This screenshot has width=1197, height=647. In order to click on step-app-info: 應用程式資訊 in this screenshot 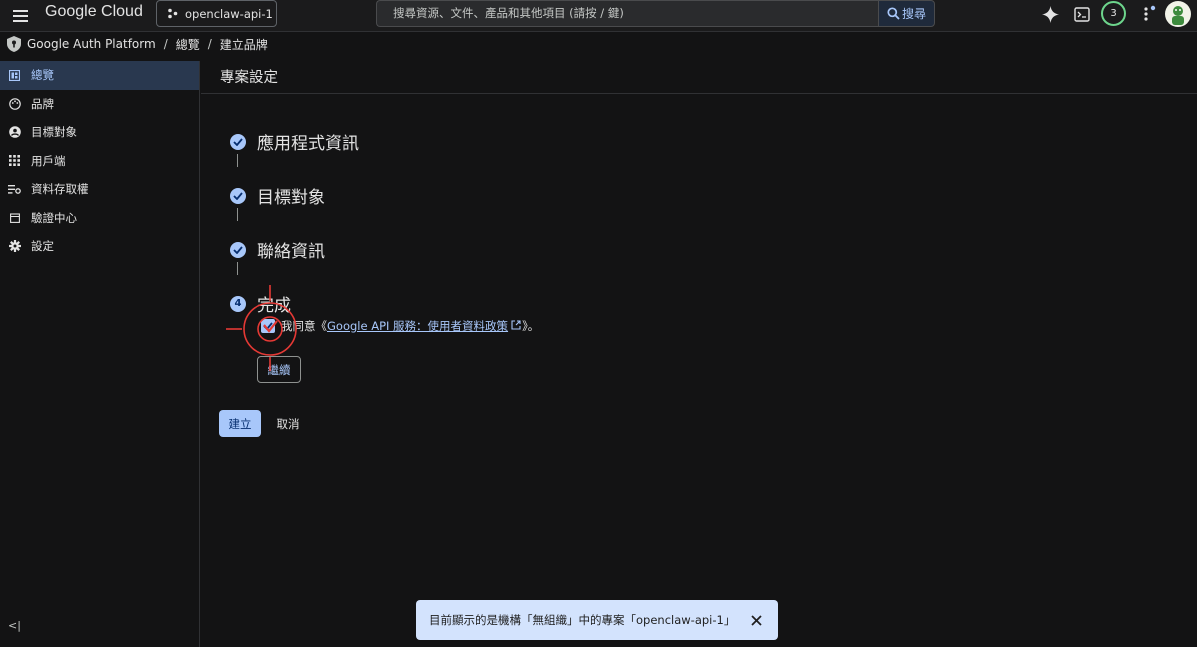, I will do `click(294, 141)`.